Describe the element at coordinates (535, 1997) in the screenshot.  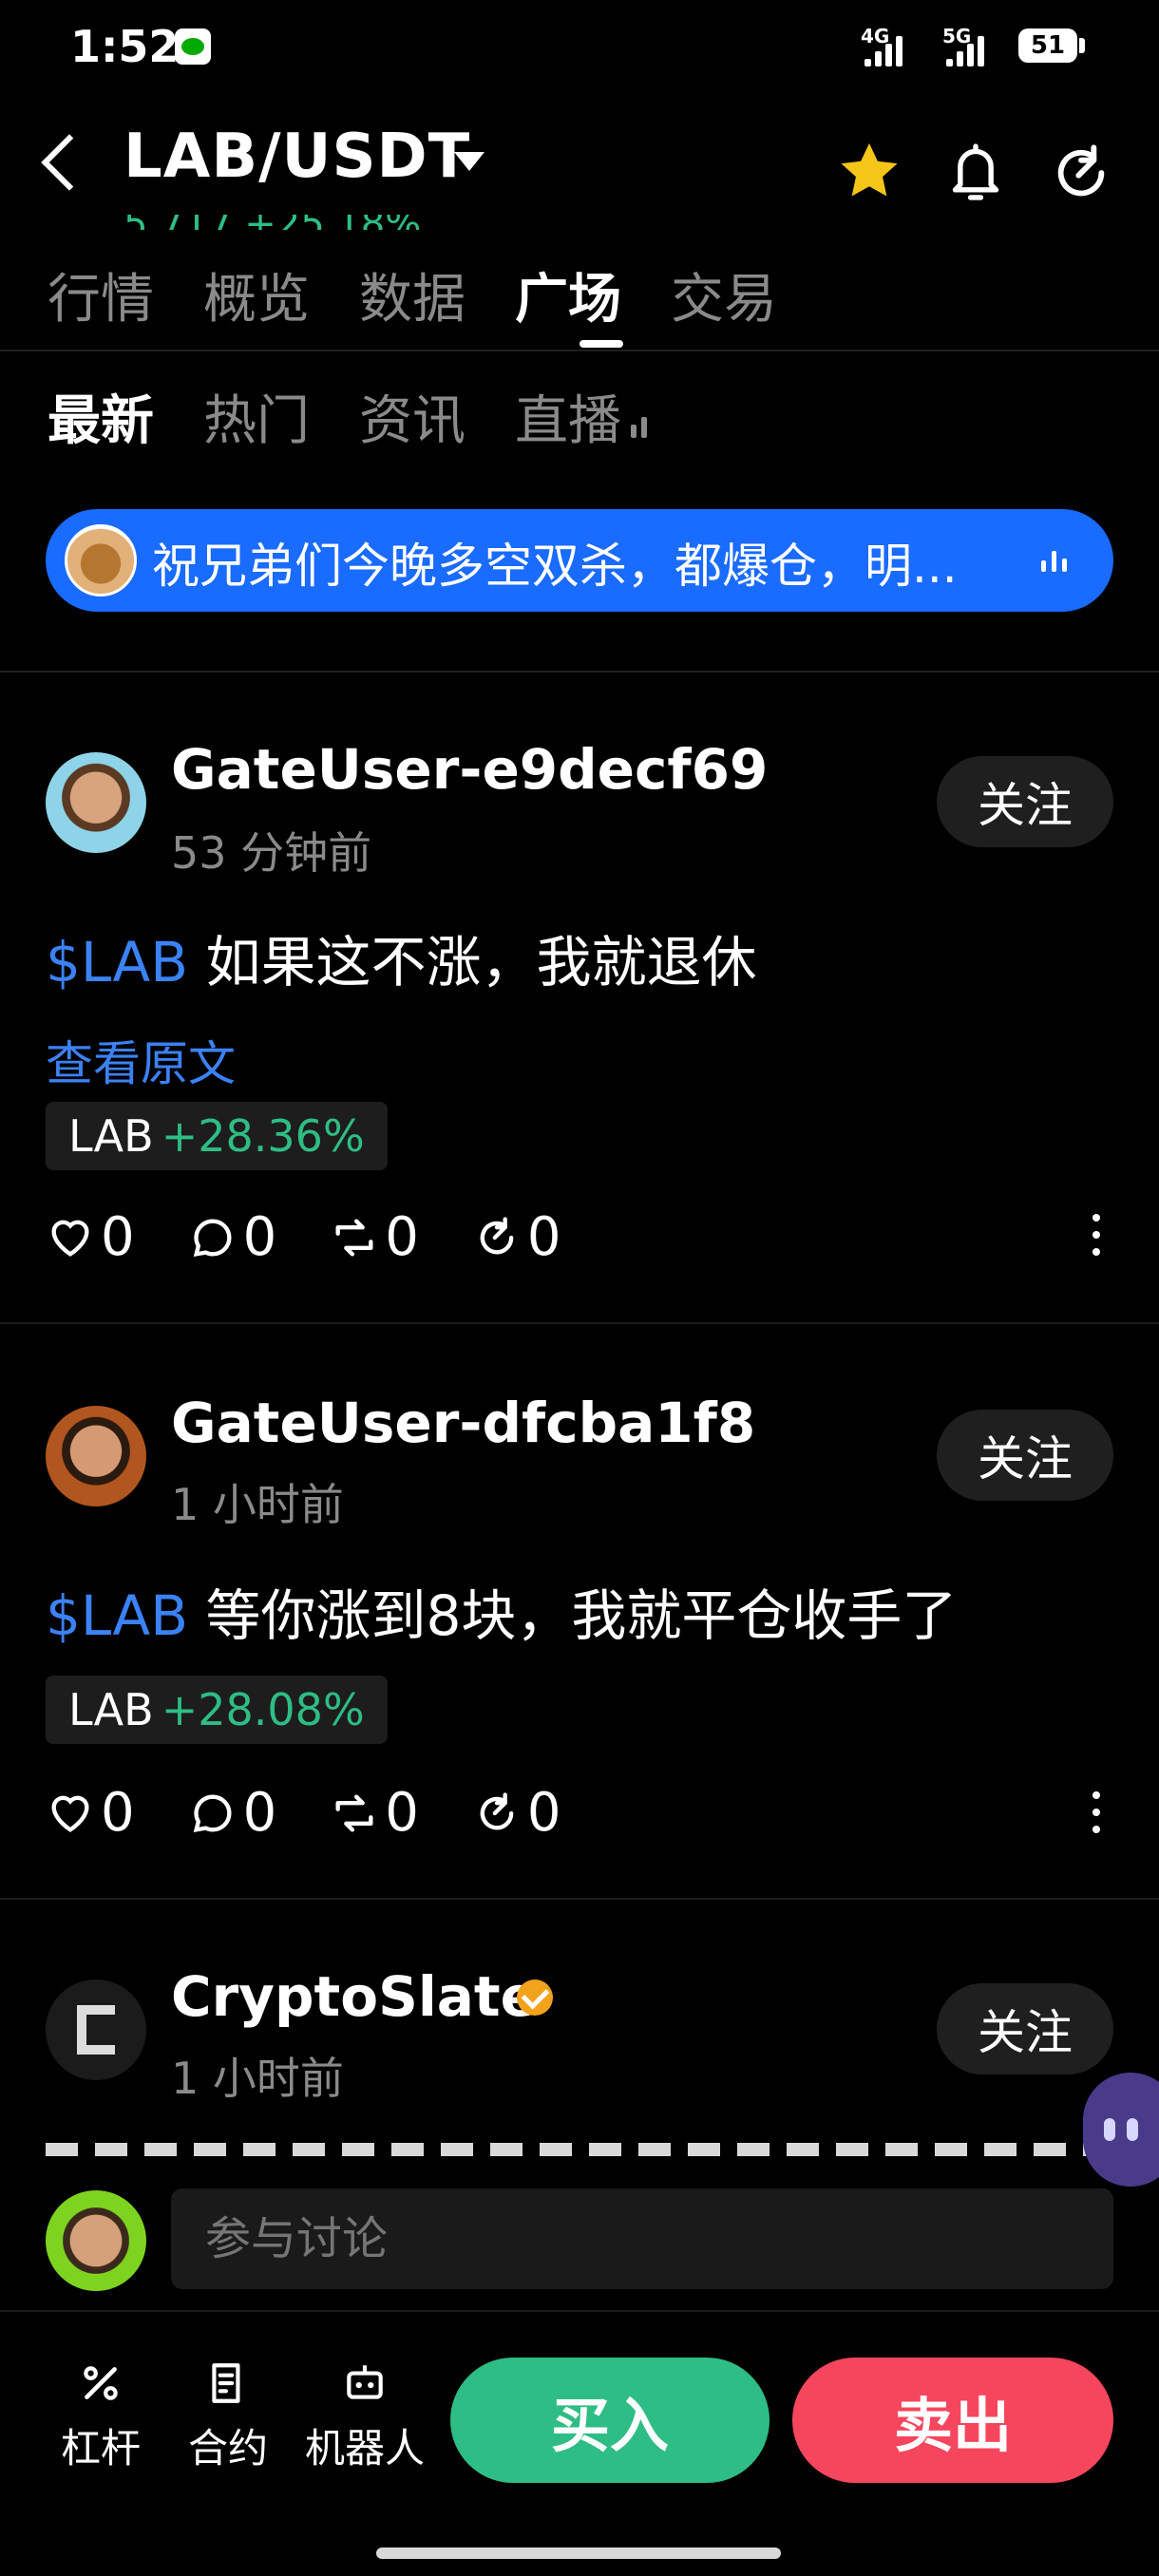
I see `verified-badge-icon` at that location.